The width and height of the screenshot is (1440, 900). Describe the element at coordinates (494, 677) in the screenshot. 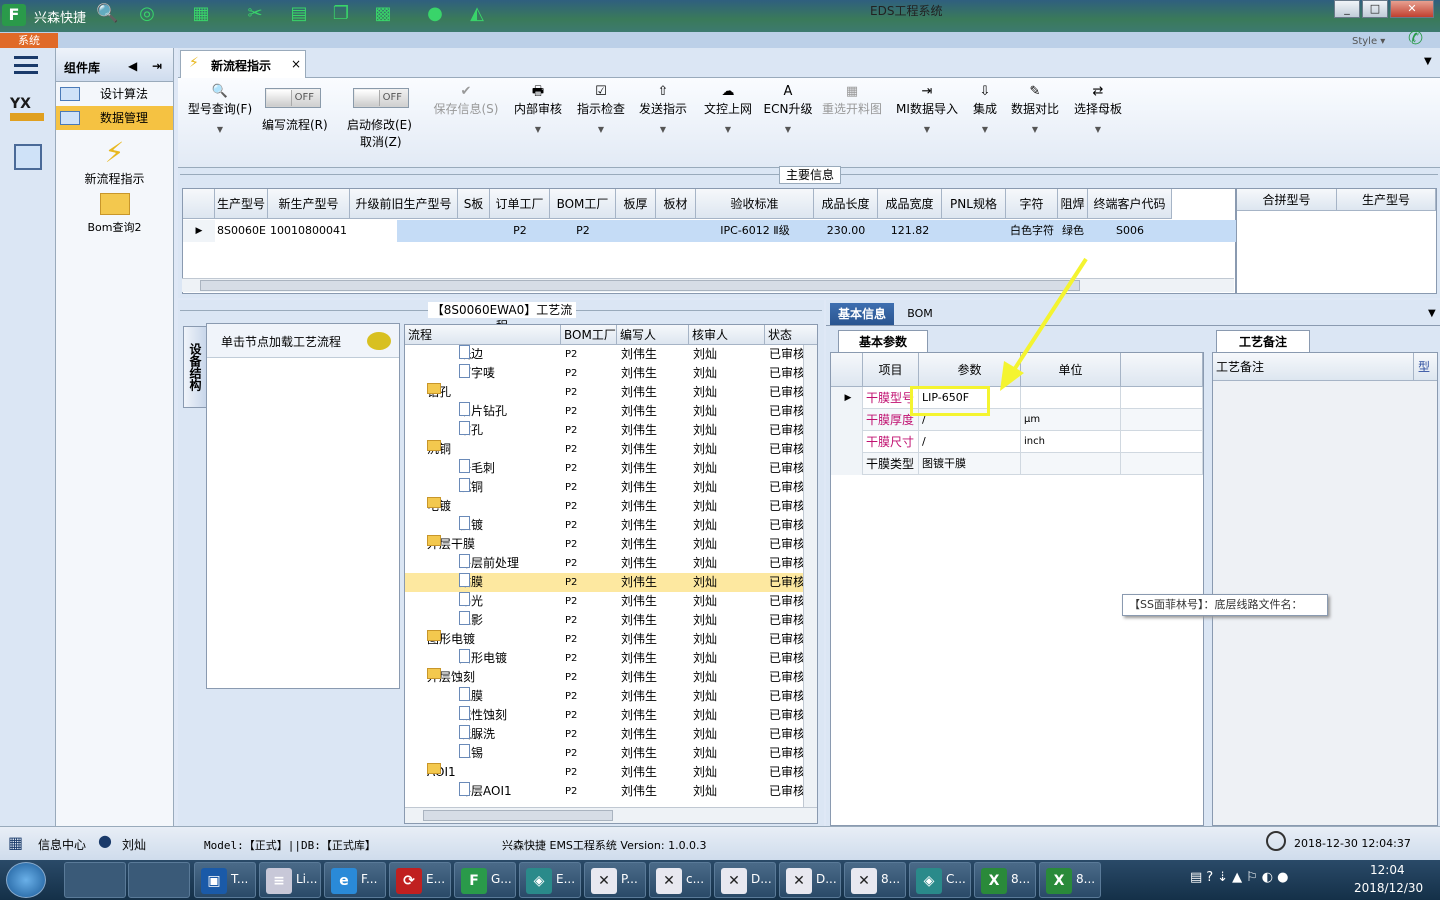

I see `tree-node: −外层蚀刻` at that location.